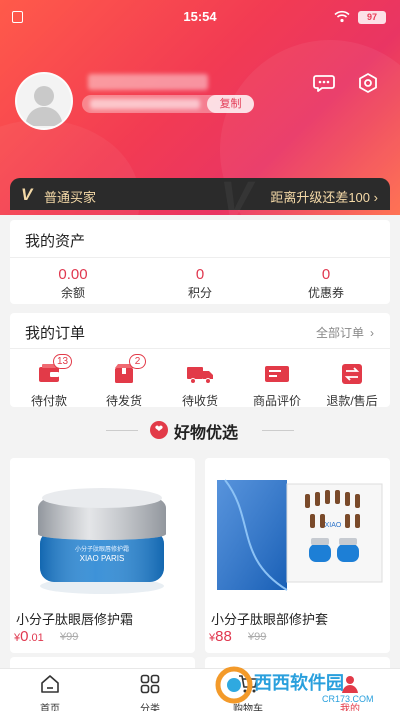 The width and height of the screenshot is (400, 711). Describe the element at coordinates (325, 293) in the screenshot. I see `asset-label: 优惠券` at that location.